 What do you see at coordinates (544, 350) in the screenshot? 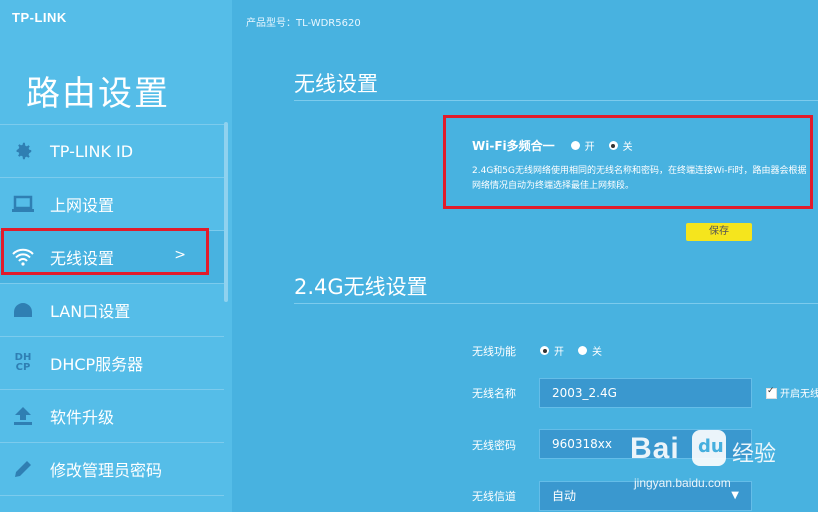
I see `wireless-enable-on-radio` at bounding box center [544, 350].